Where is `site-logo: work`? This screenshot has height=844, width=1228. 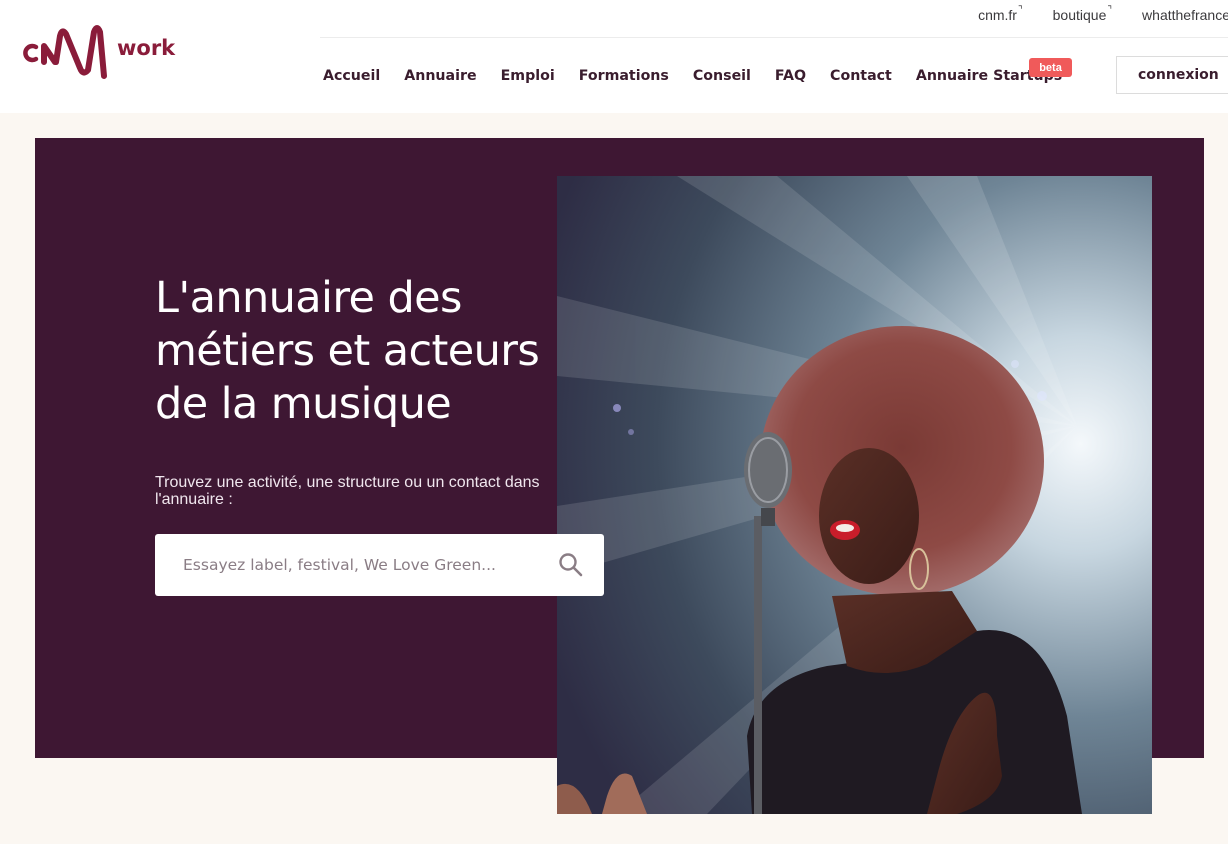
site-logo: work is located at coordinates (102, 53).